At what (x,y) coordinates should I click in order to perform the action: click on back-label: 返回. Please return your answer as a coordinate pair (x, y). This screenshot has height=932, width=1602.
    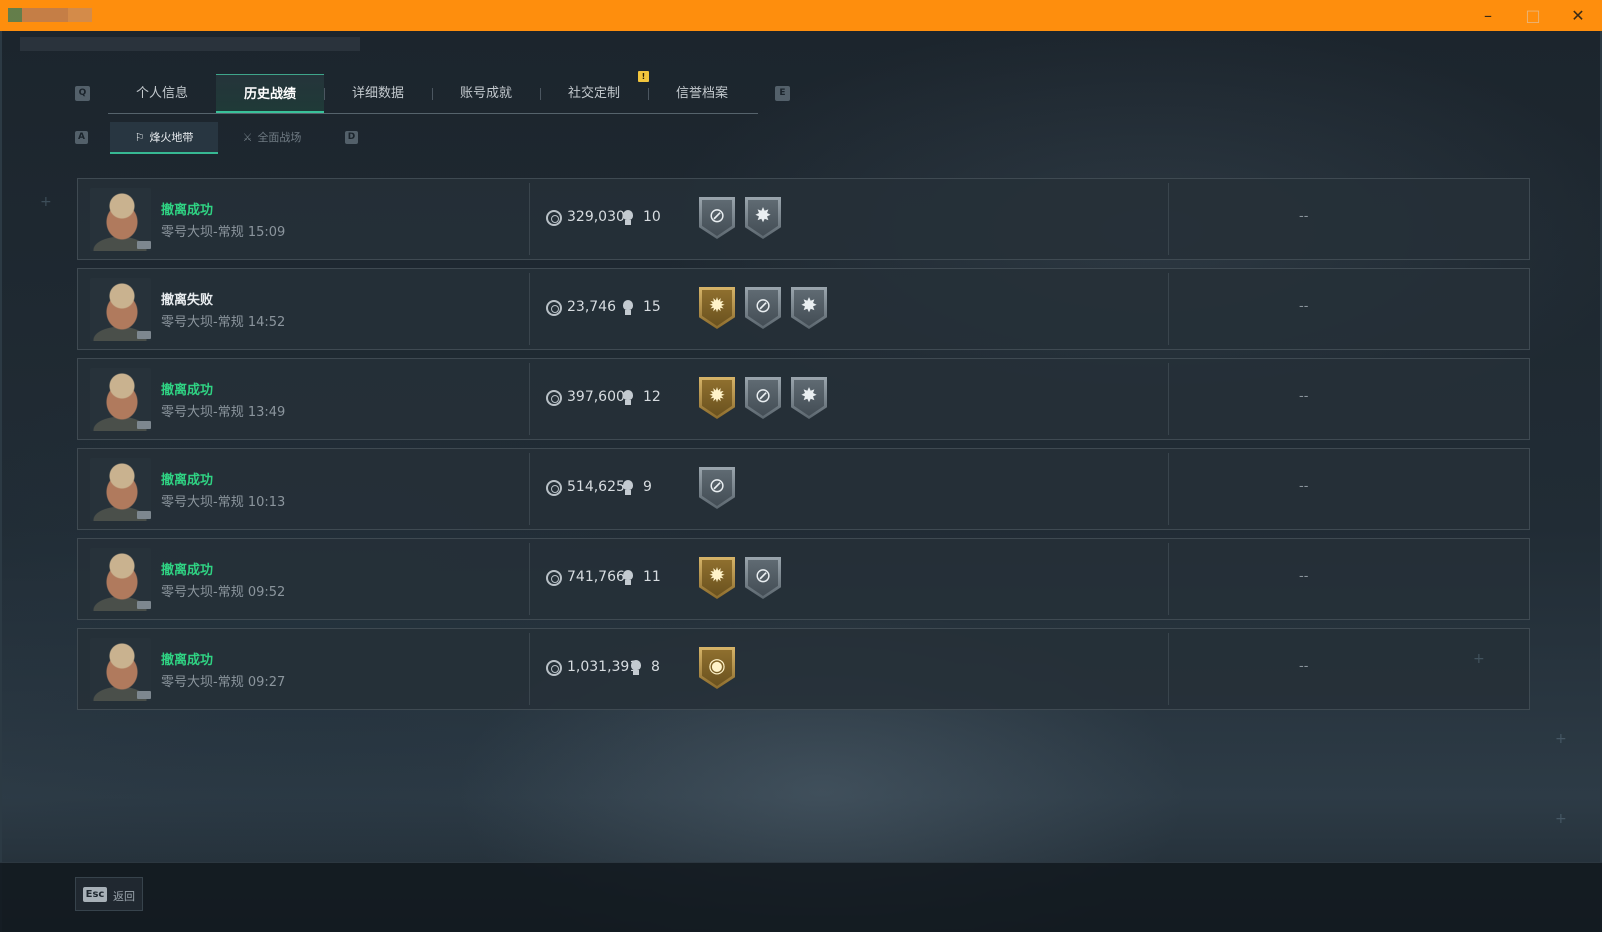
    Looking at the image, I should click on (124, 896).